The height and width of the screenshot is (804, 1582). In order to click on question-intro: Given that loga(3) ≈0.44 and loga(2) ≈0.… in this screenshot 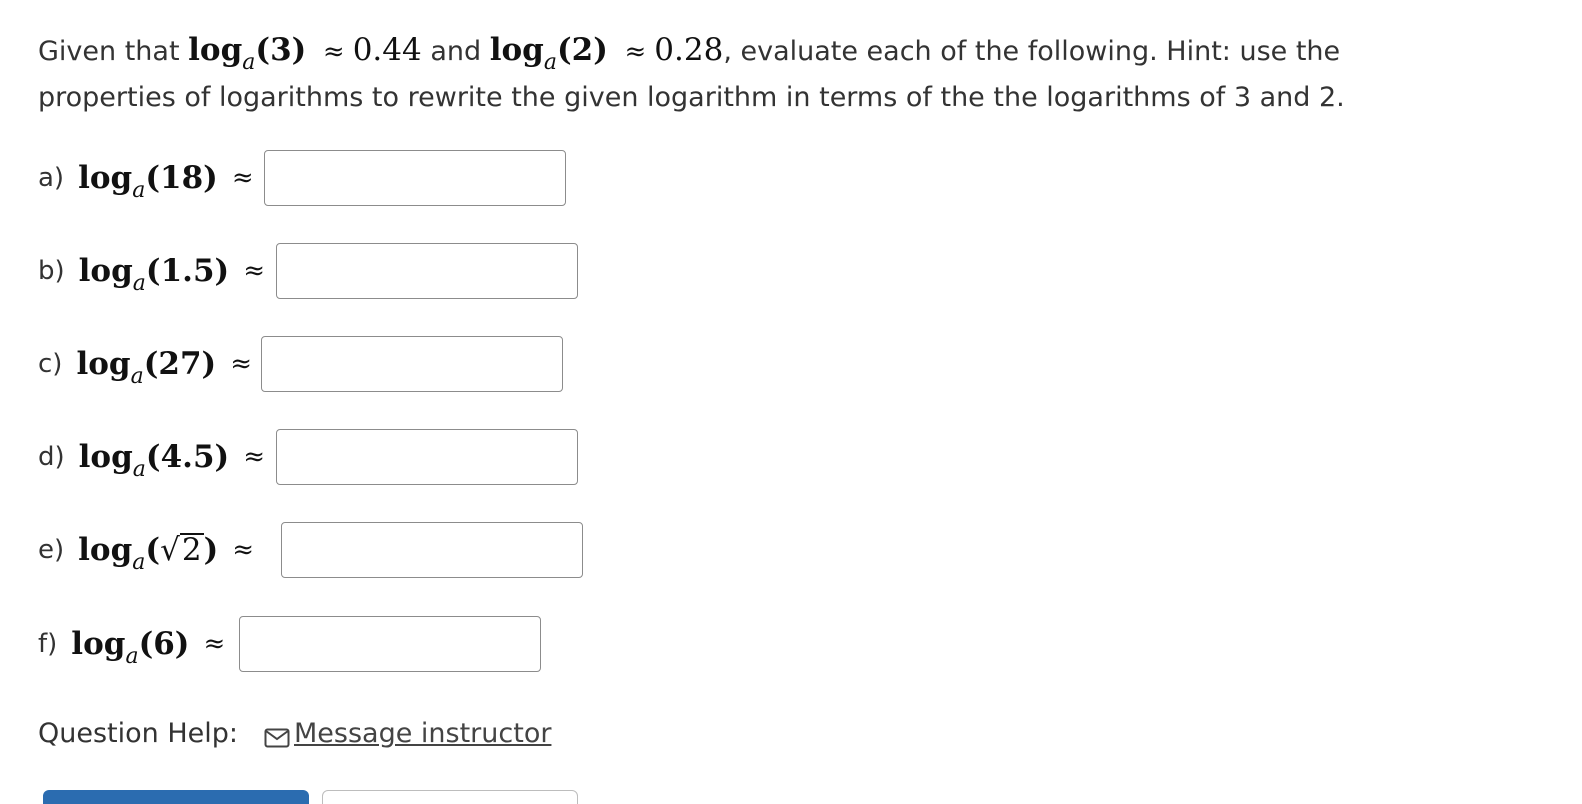, I will do `click(738, 74)`.